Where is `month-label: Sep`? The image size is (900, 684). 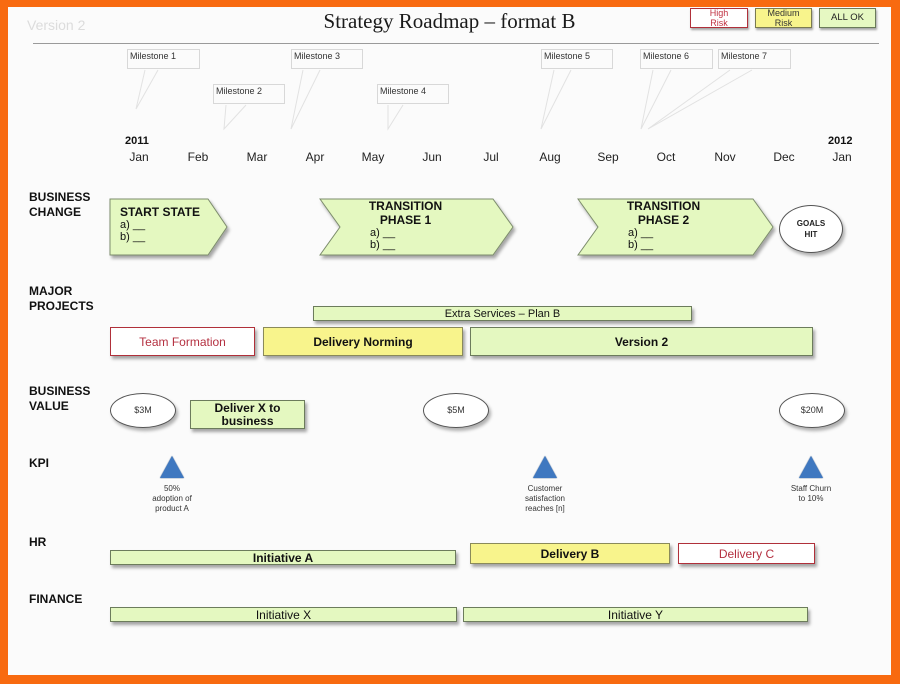 month-label: Sep is located at coordinates (608, 157).